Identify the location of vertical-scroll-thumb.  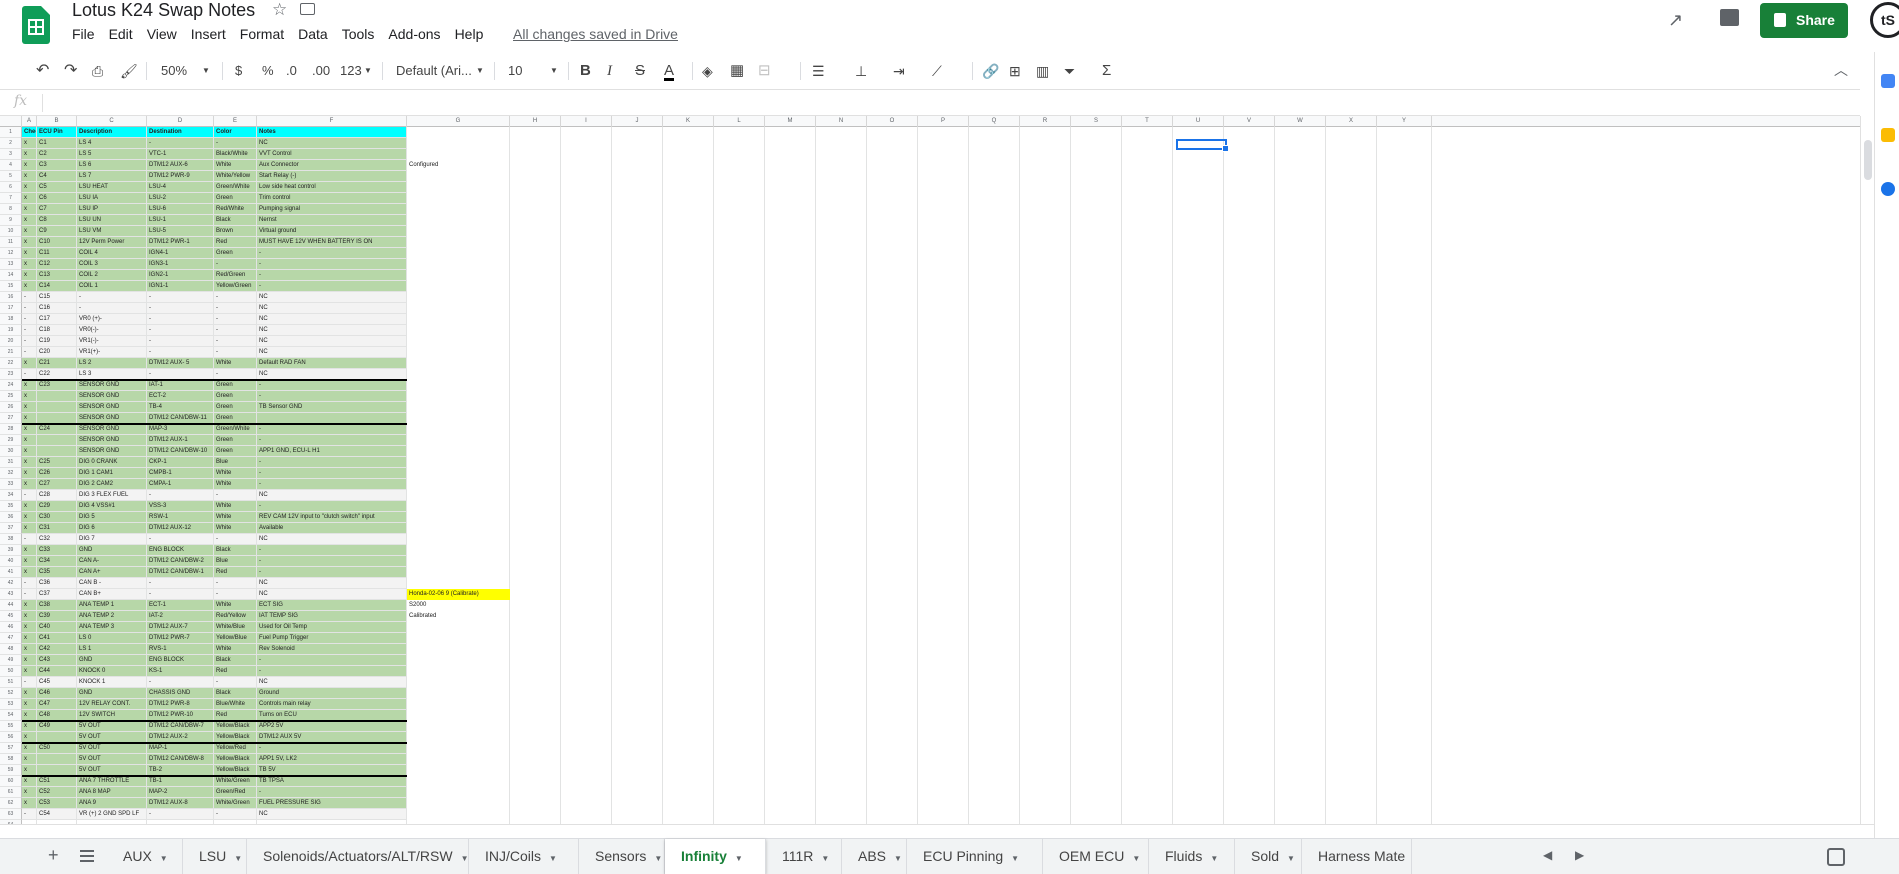
(1868, 160).